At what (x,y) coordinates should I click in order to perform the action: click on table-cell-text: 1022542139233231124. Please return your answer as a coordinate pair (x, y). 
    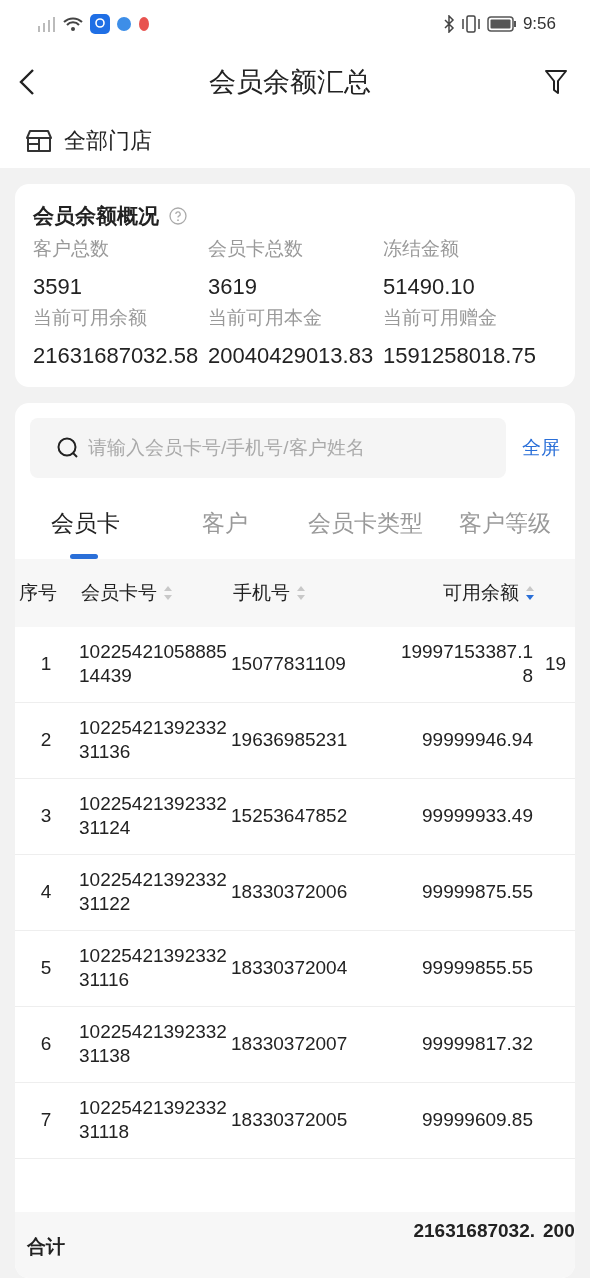
    Looking at the image, I should click on (153, 816).